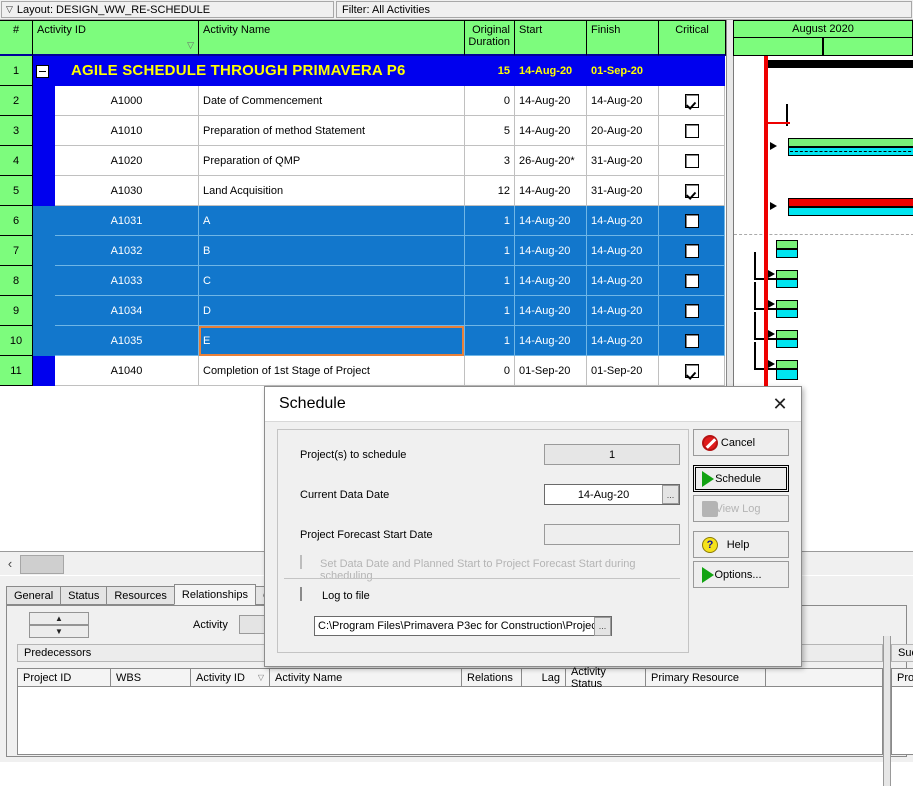 The width and height of the screenshot is (913, 786). I want to click on column-header-finish: Finish, so click(623, 38).